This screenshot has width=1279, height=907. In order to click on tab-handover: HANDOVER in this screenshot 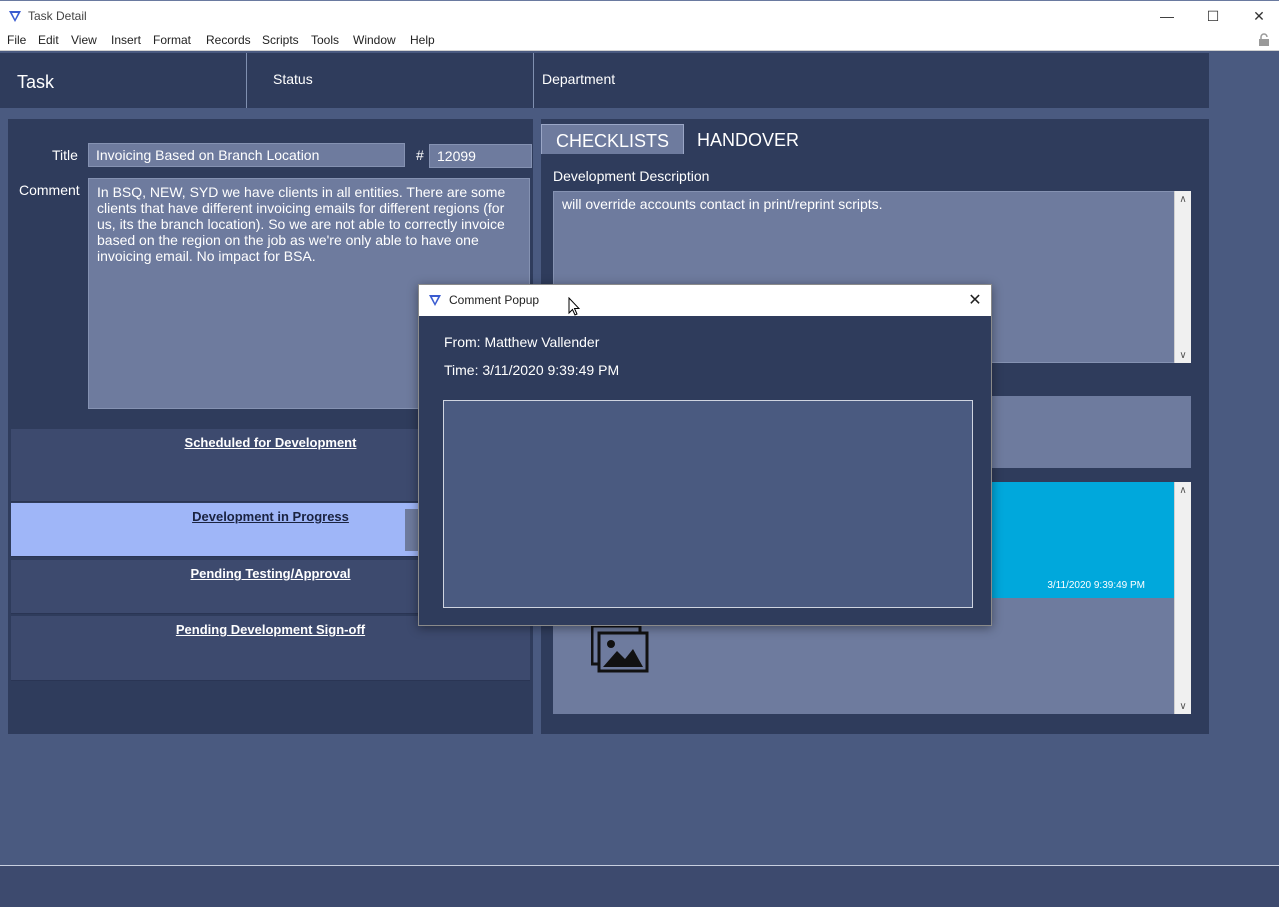, I will do `click(748, 139)`.